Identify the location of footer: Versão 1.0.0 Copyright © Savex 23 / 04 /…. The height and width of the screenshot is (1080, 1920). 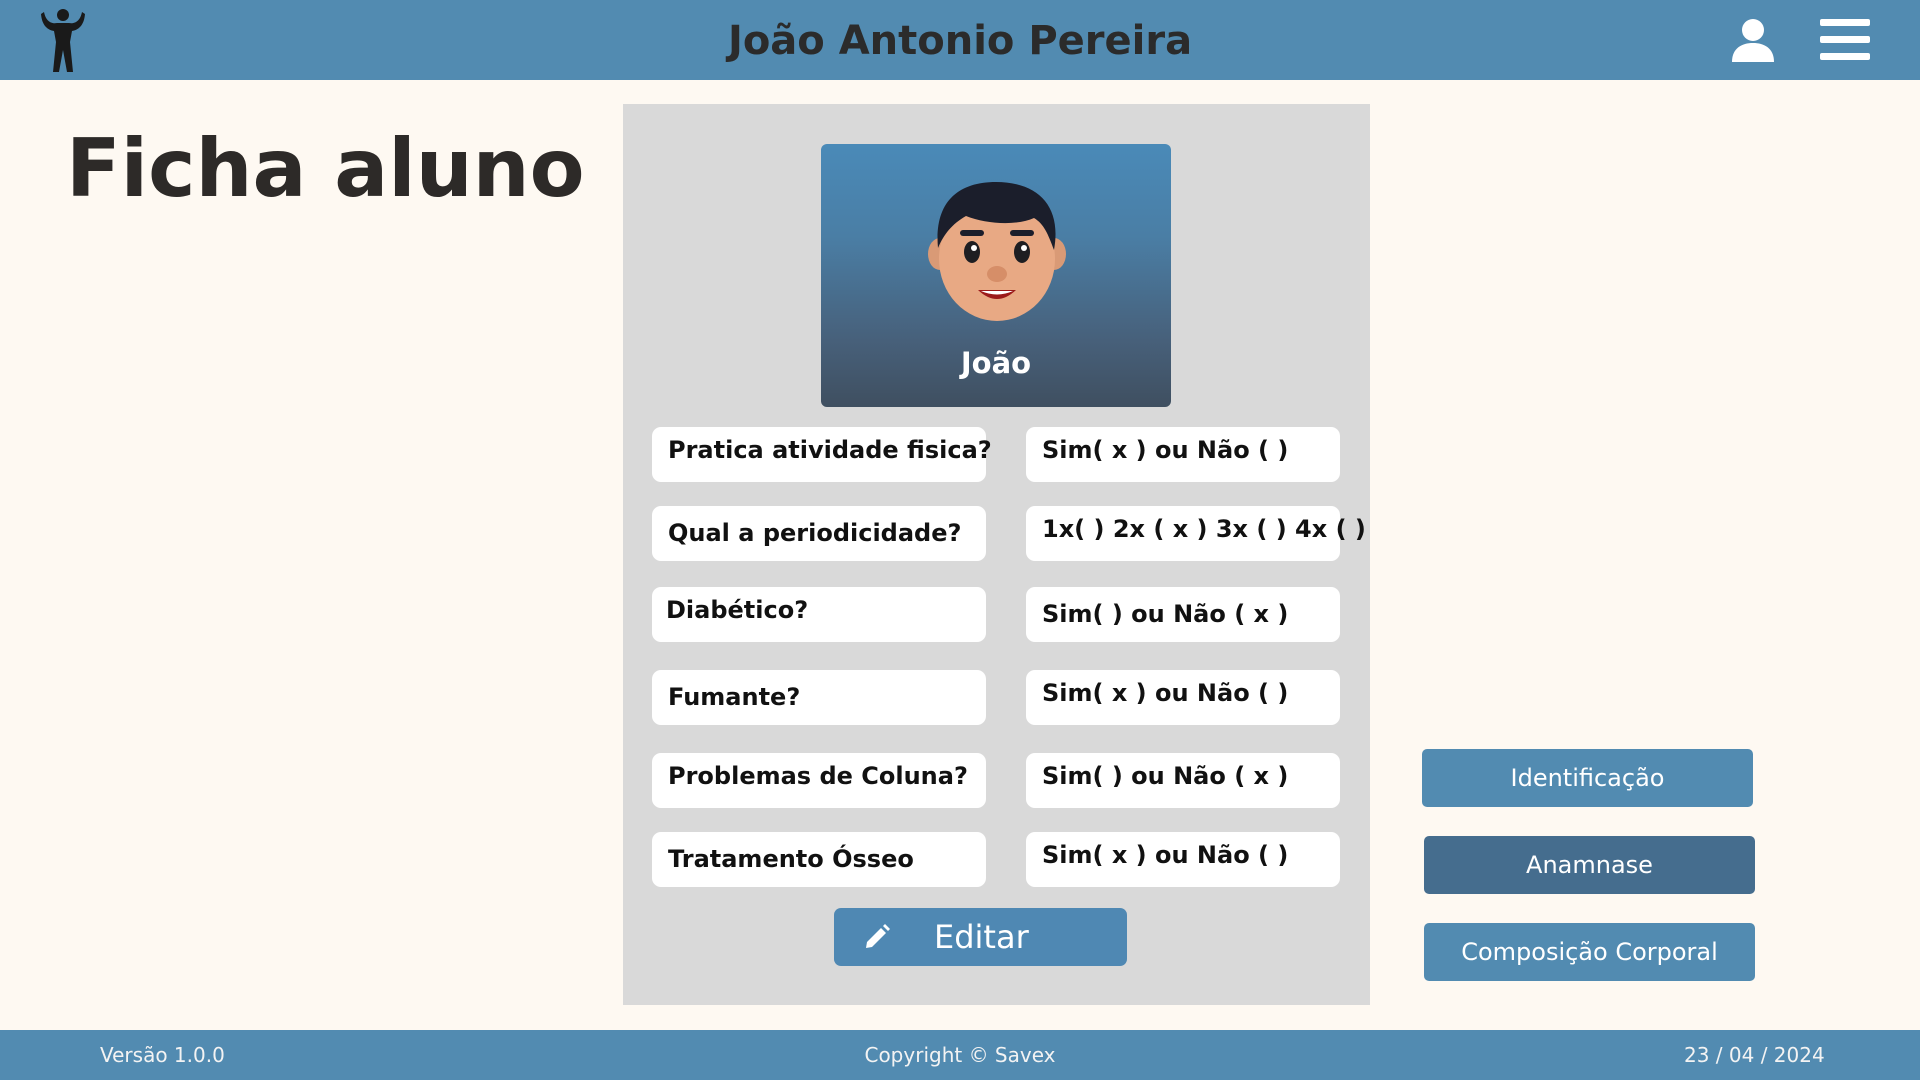
(960, 1055).